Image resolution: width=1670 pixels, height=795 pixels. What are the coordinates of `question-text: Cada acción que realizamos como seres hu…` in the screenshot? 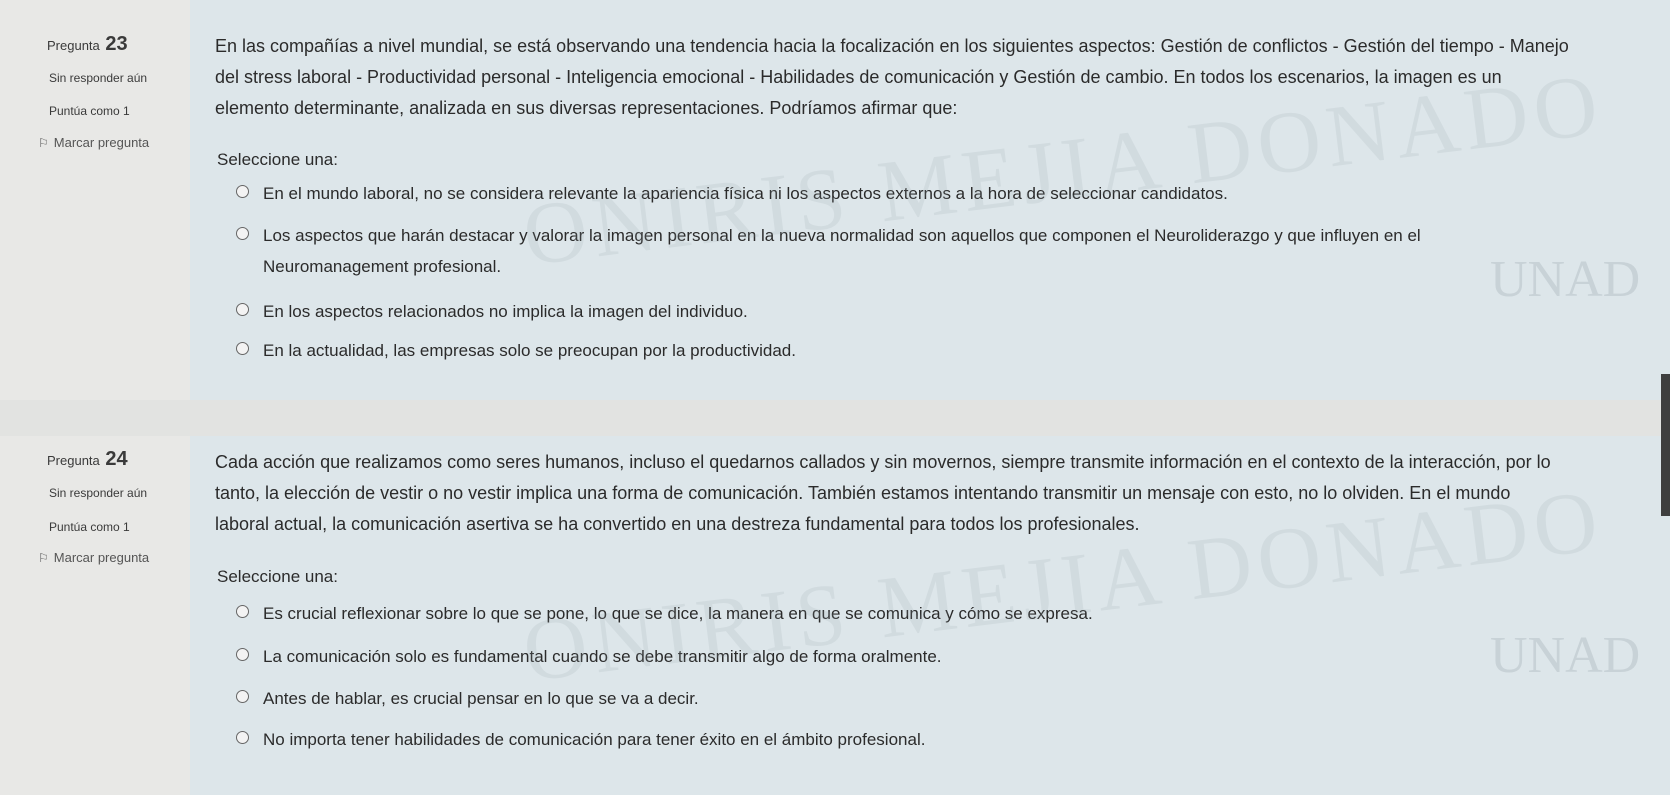 It's located at (910, 493).